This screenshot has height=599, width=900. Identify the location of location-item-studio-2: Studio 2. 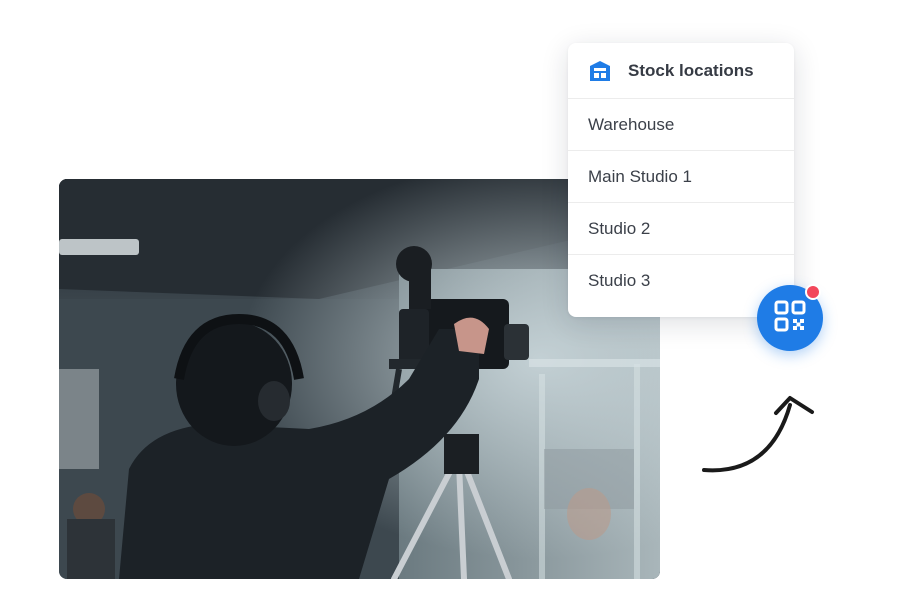
(681, 229).